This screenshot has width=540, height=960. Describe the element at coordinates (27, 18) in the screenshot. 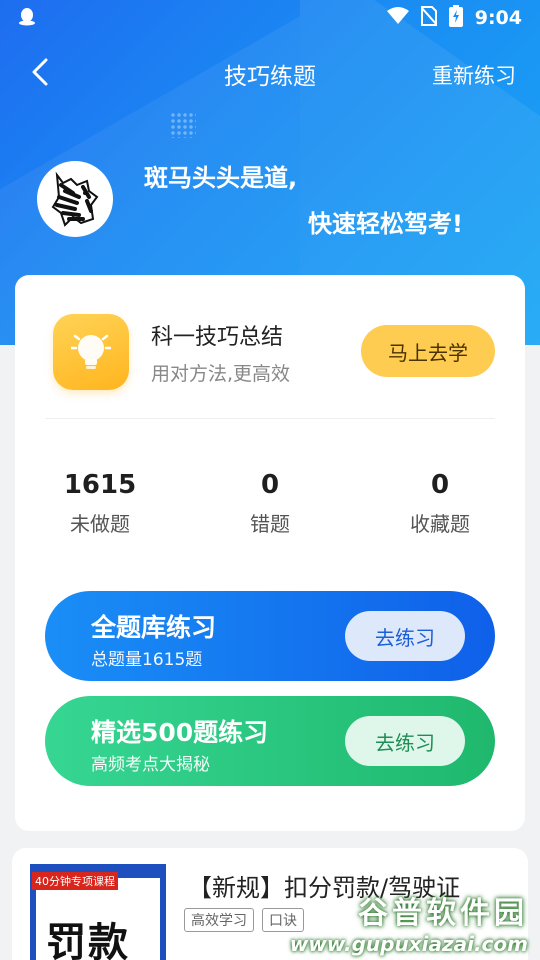

I see `qq-notification-icon` at that location.